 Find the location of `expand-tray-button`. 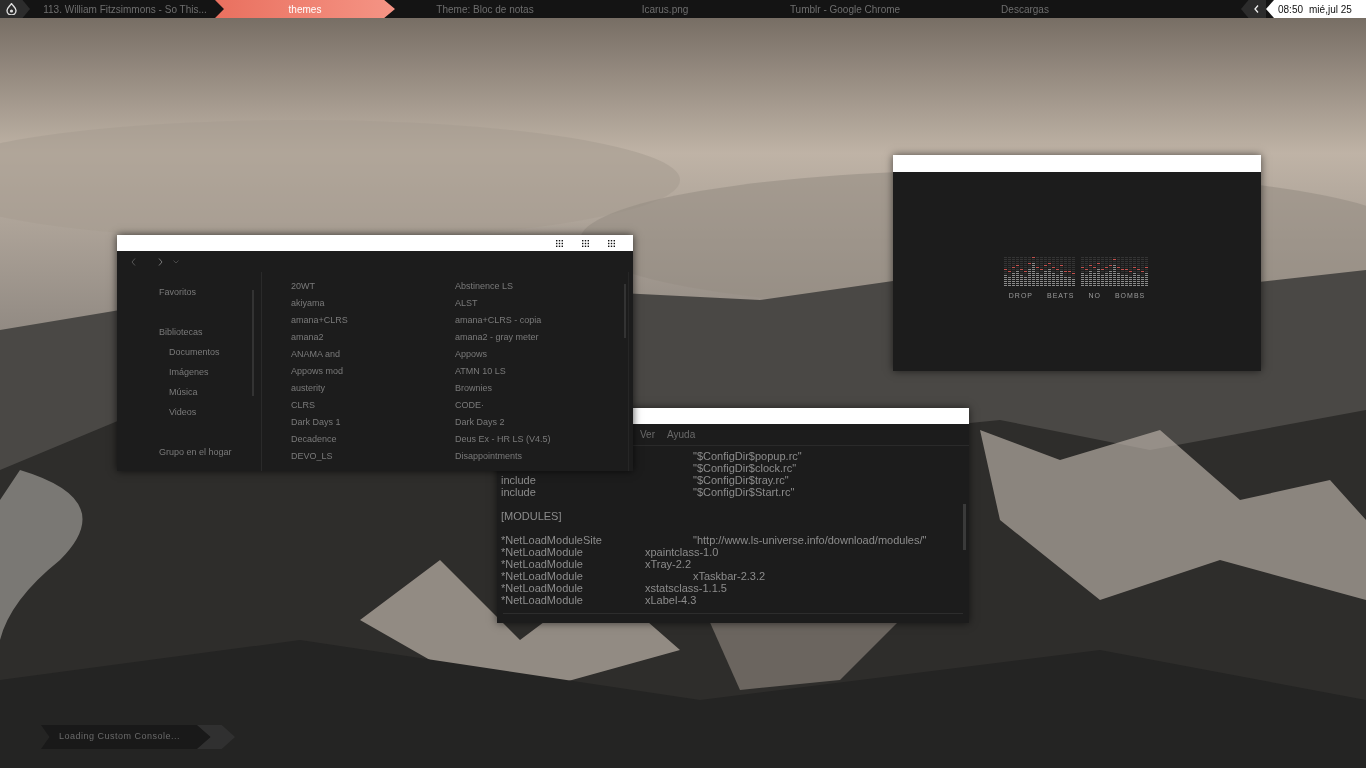

expand-tray-button is located at coordinates (1253, 9).